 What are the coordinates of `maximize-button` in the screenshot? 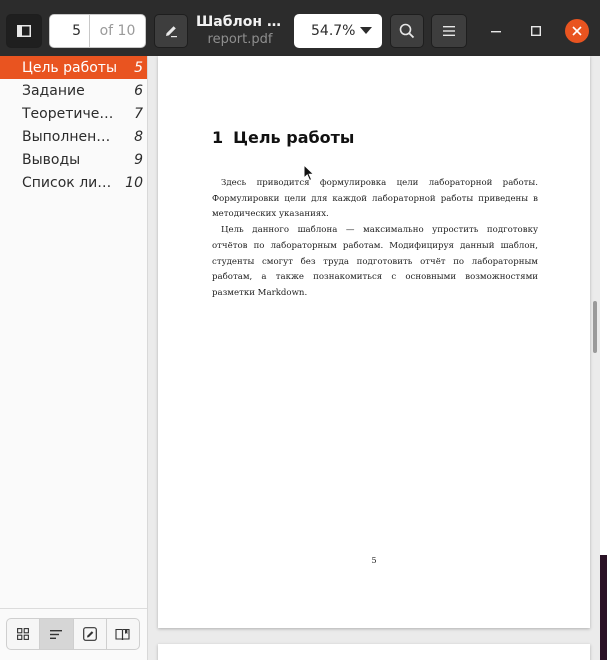 It's located at (536, 31).